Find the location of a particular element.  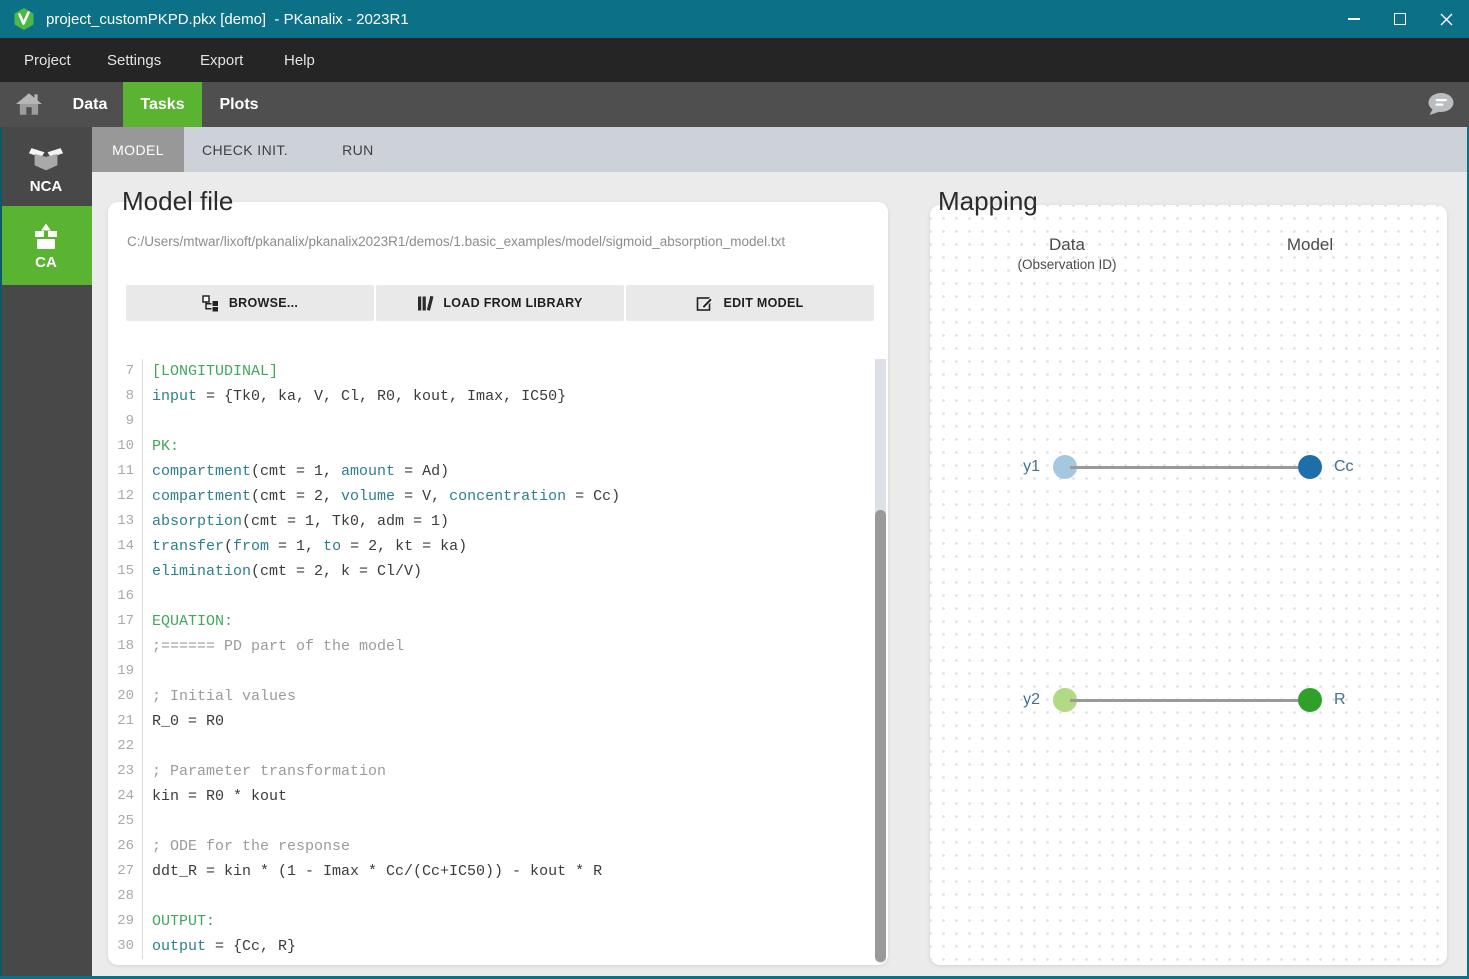

editor-scrollbar is located at coordinates (880, 661).